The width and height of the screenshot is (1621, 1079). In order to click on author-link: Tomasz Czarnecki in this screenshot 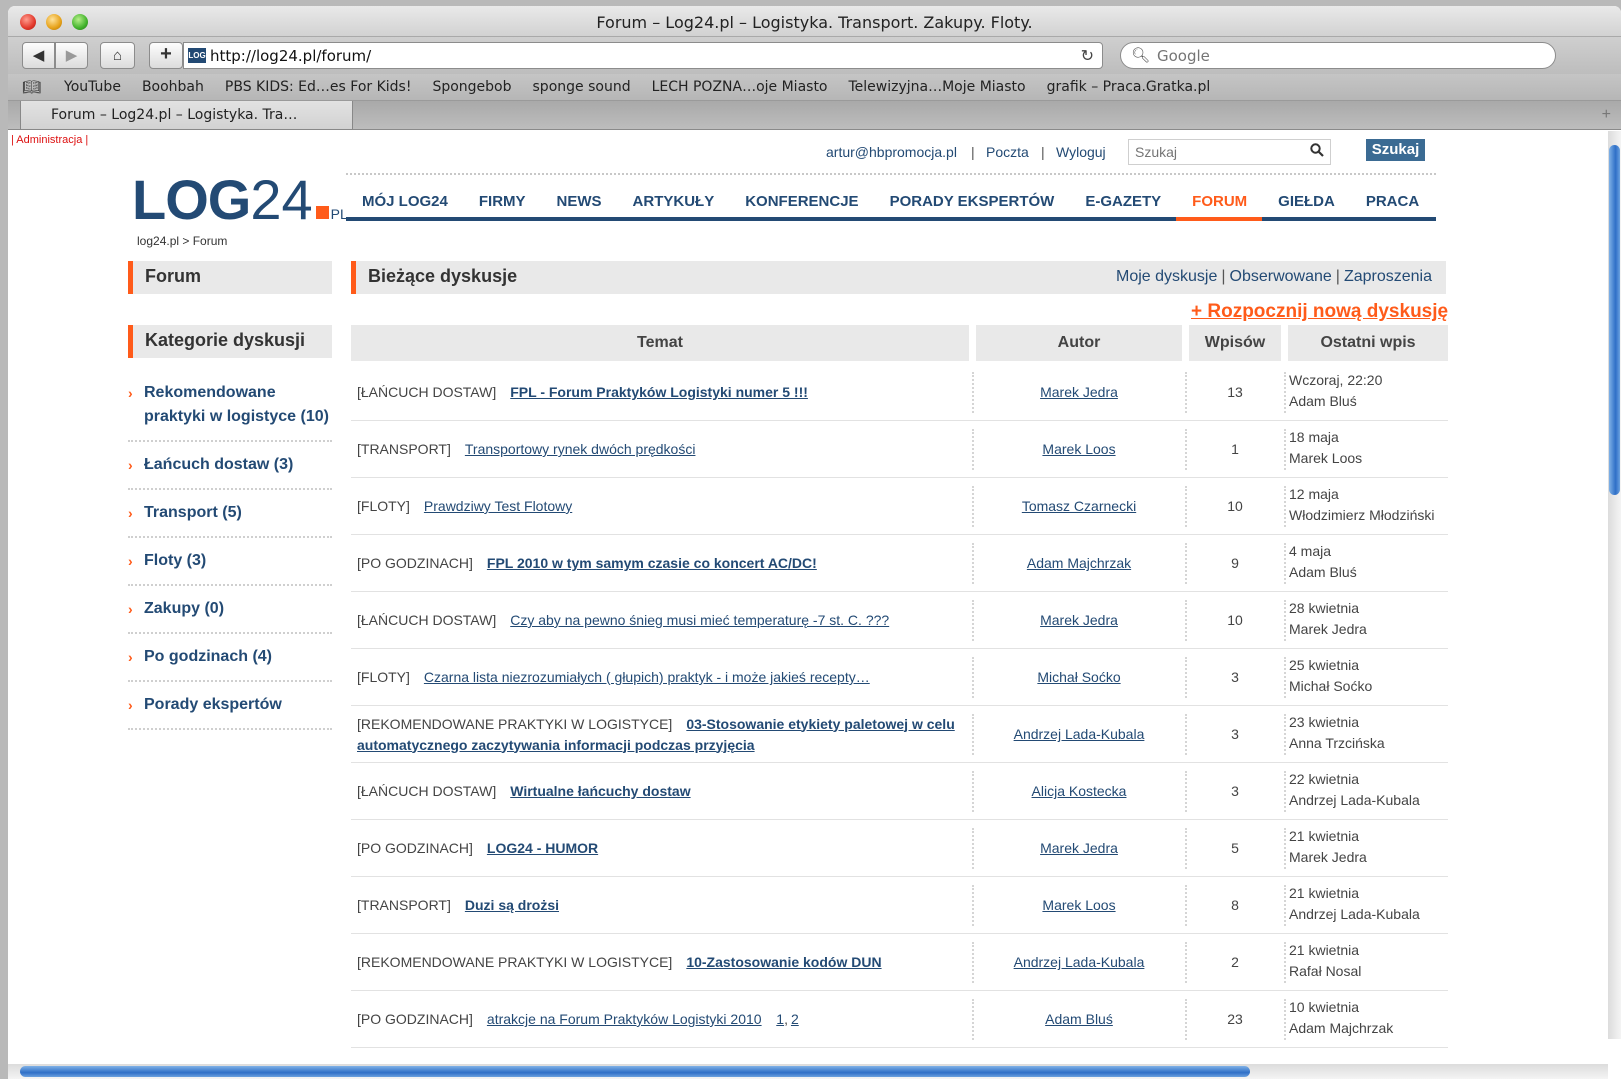, I will do `click(1079, 506)`.